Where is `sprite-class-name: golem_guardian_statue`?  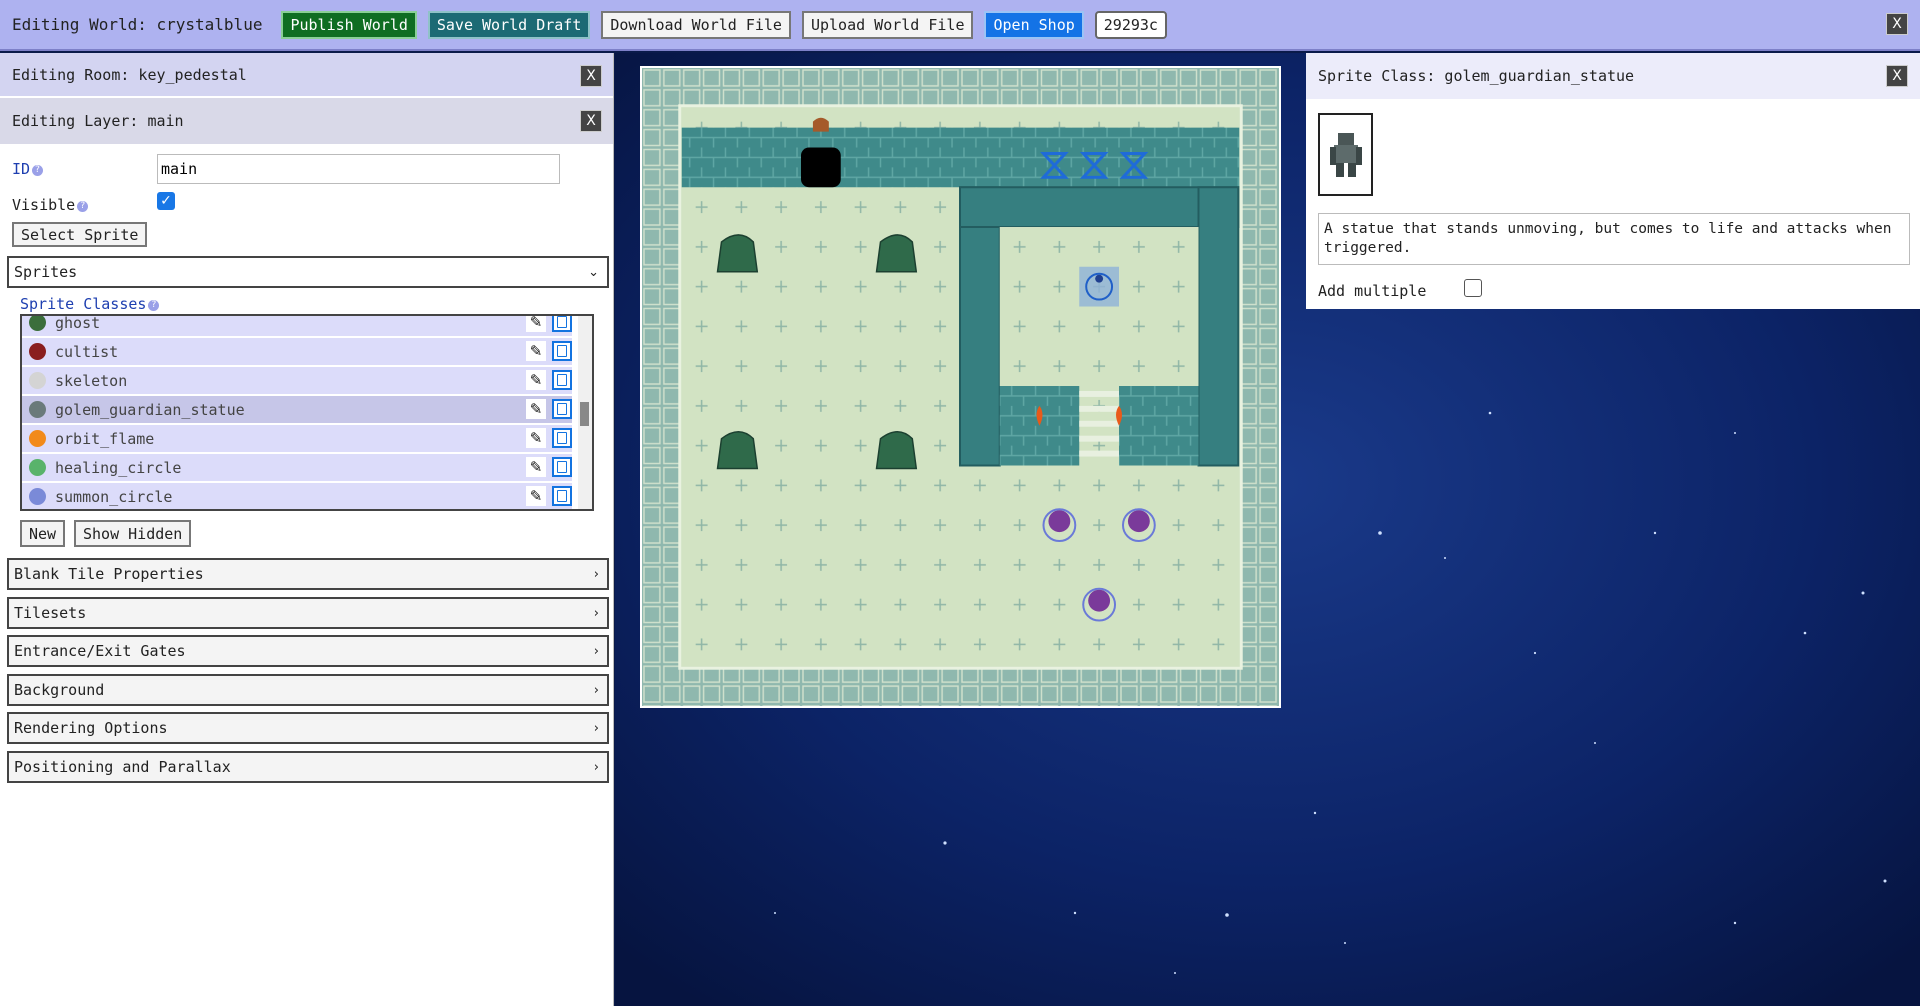
sprite-class-name: golem_guardian_statue is located at coordinates (150, 409).